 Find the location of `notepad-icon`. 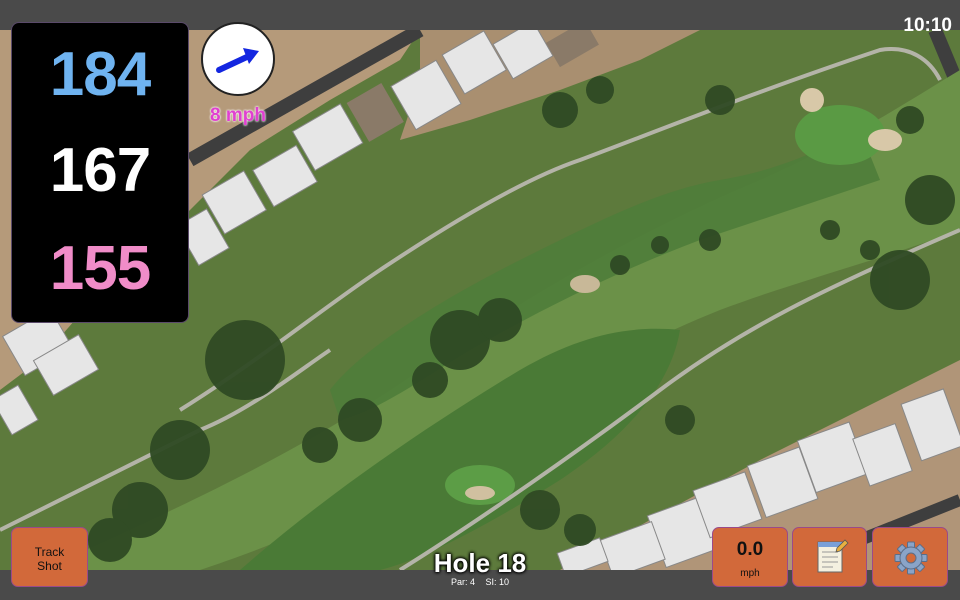

notepad-icon is located at coordinates (833, 556).